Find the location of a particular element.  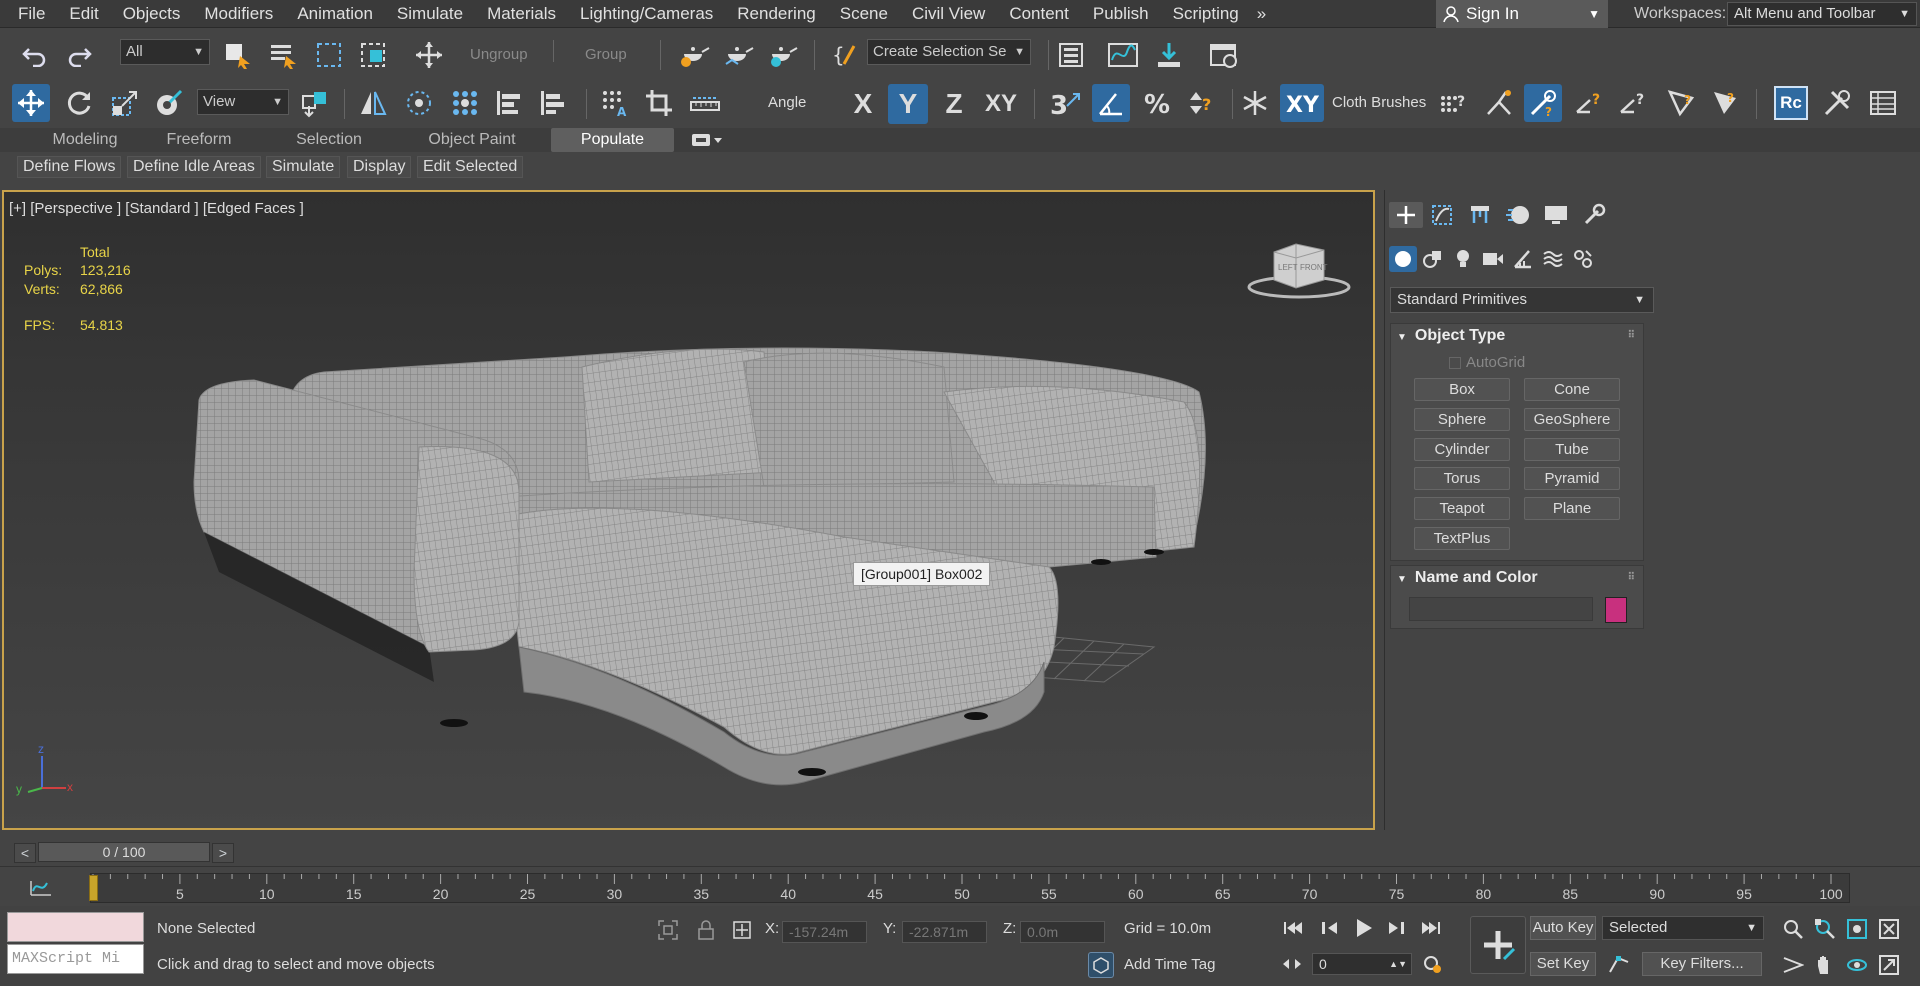

menu-modifiers: Modifiers is located at coordinates (238, 14).